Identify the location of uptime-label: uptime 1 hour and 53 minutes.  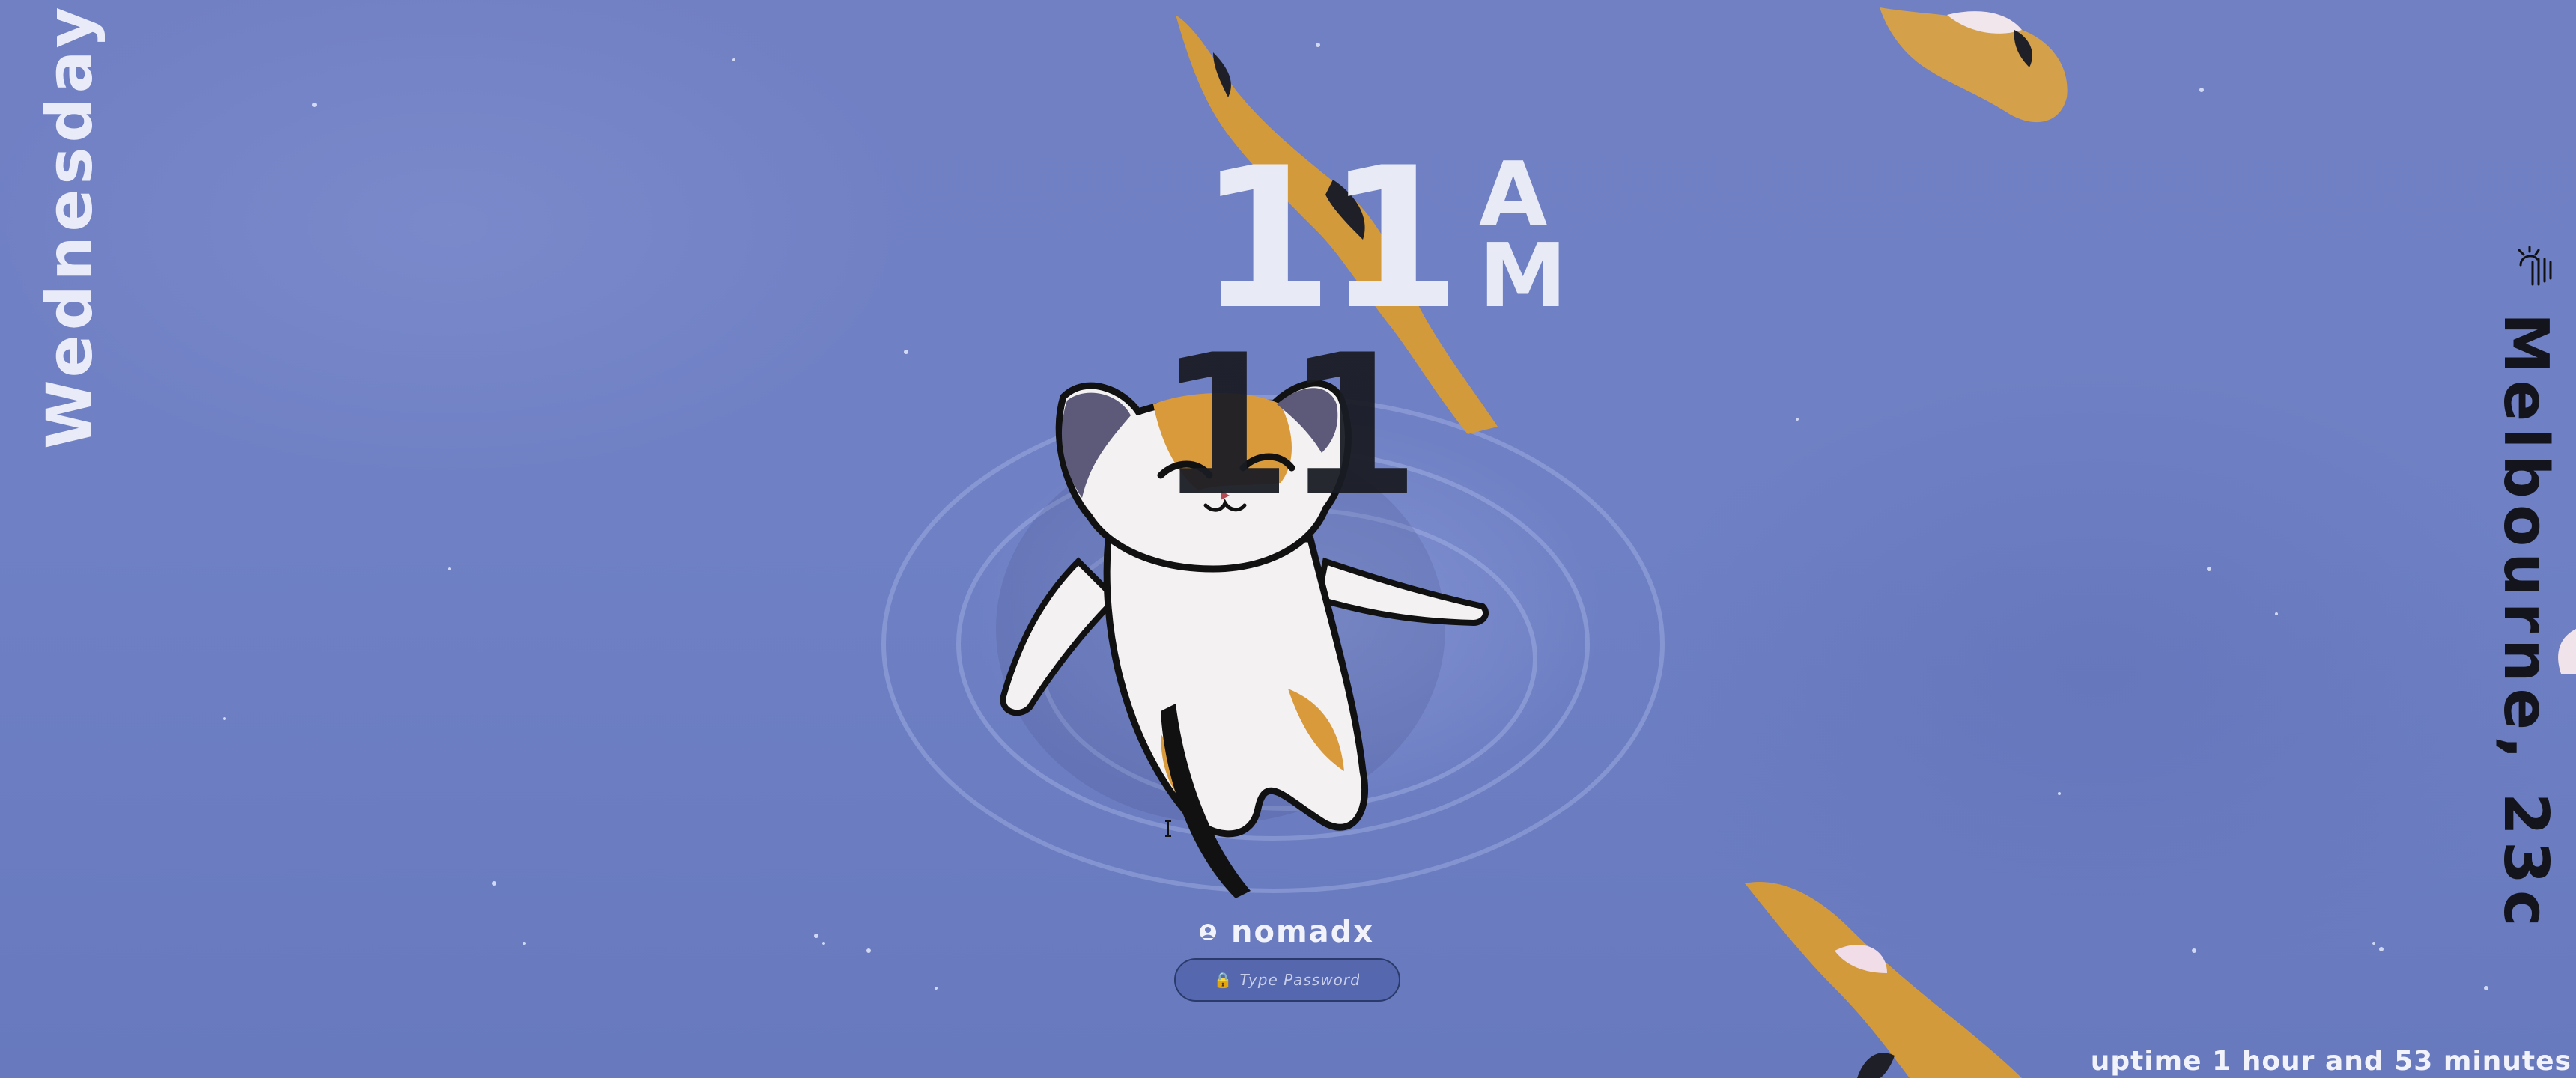
(2331, 1061).